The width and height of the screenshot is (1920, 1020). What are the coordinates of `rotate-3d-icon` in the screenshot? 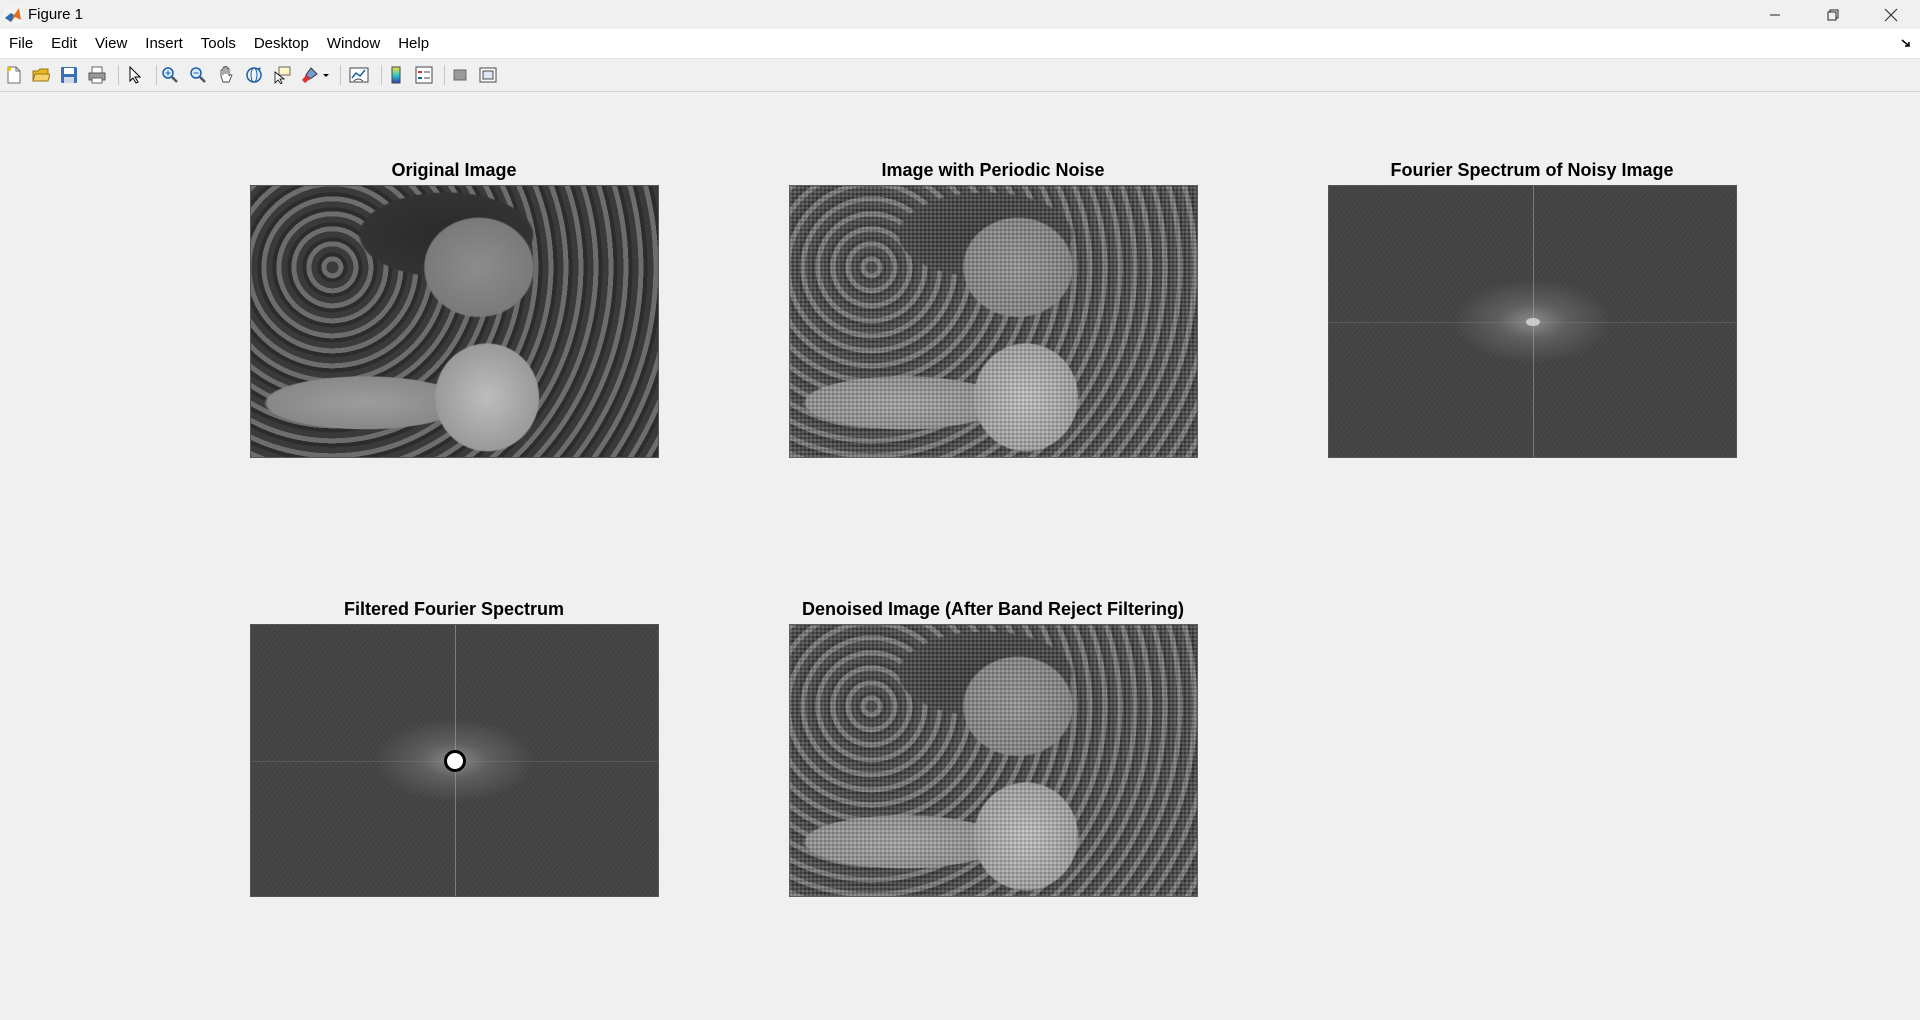 It's located at (254, 75).